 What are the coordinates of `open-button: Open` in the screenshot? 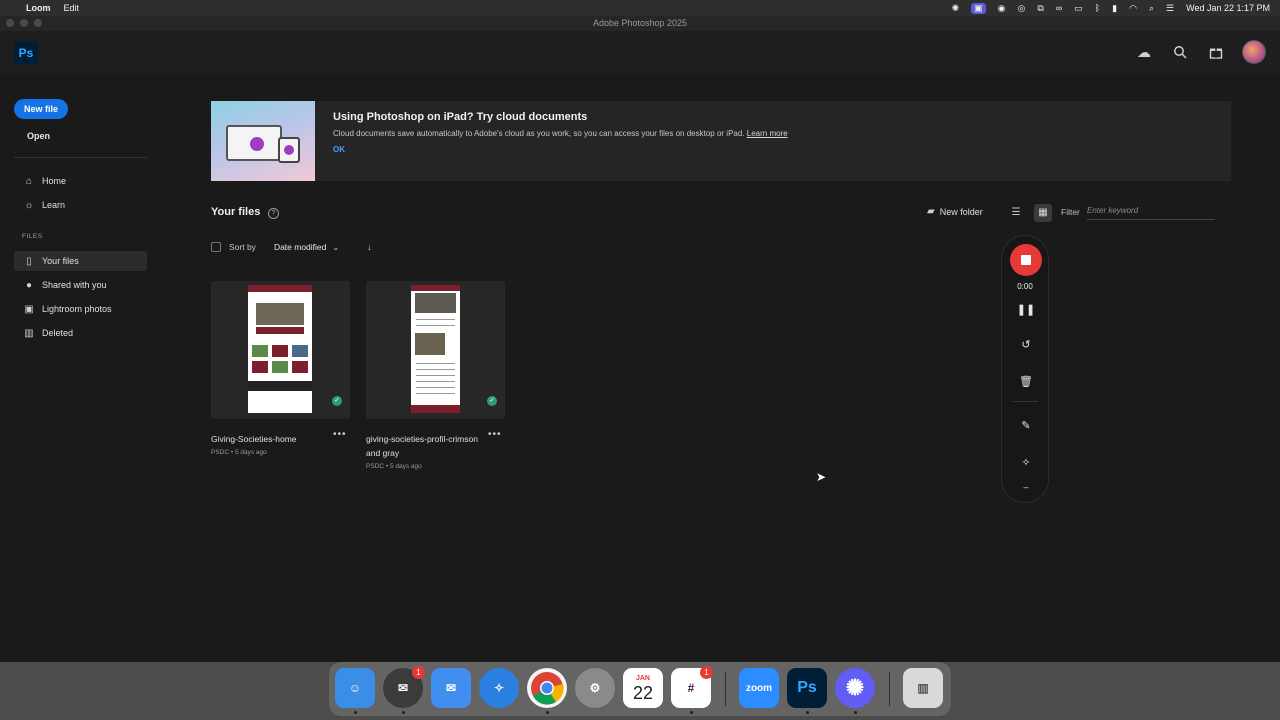 It's located at (38, 136).